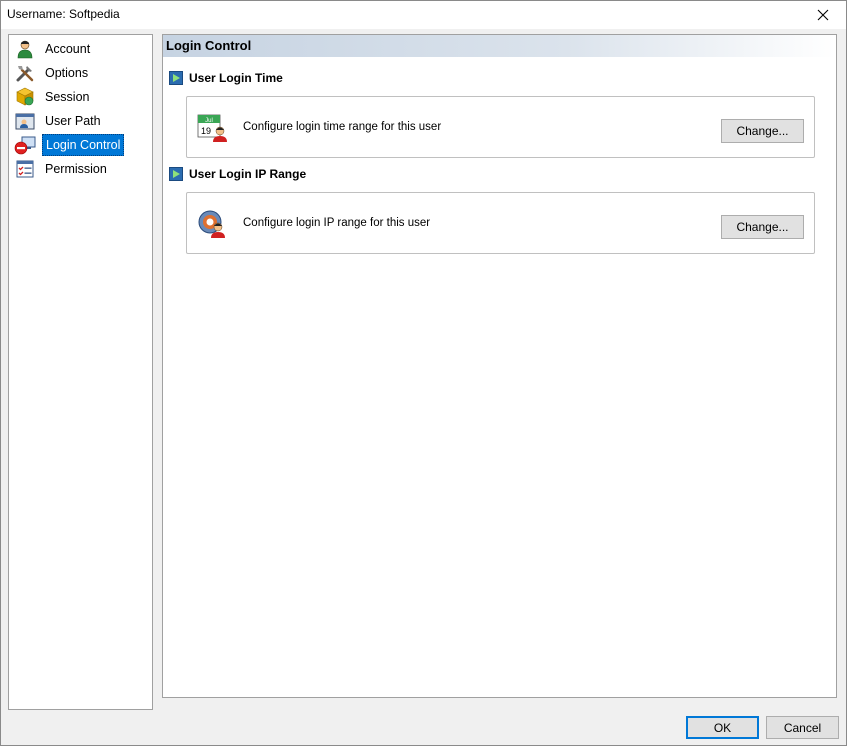  I want to click on close-button, so click(823, 15).